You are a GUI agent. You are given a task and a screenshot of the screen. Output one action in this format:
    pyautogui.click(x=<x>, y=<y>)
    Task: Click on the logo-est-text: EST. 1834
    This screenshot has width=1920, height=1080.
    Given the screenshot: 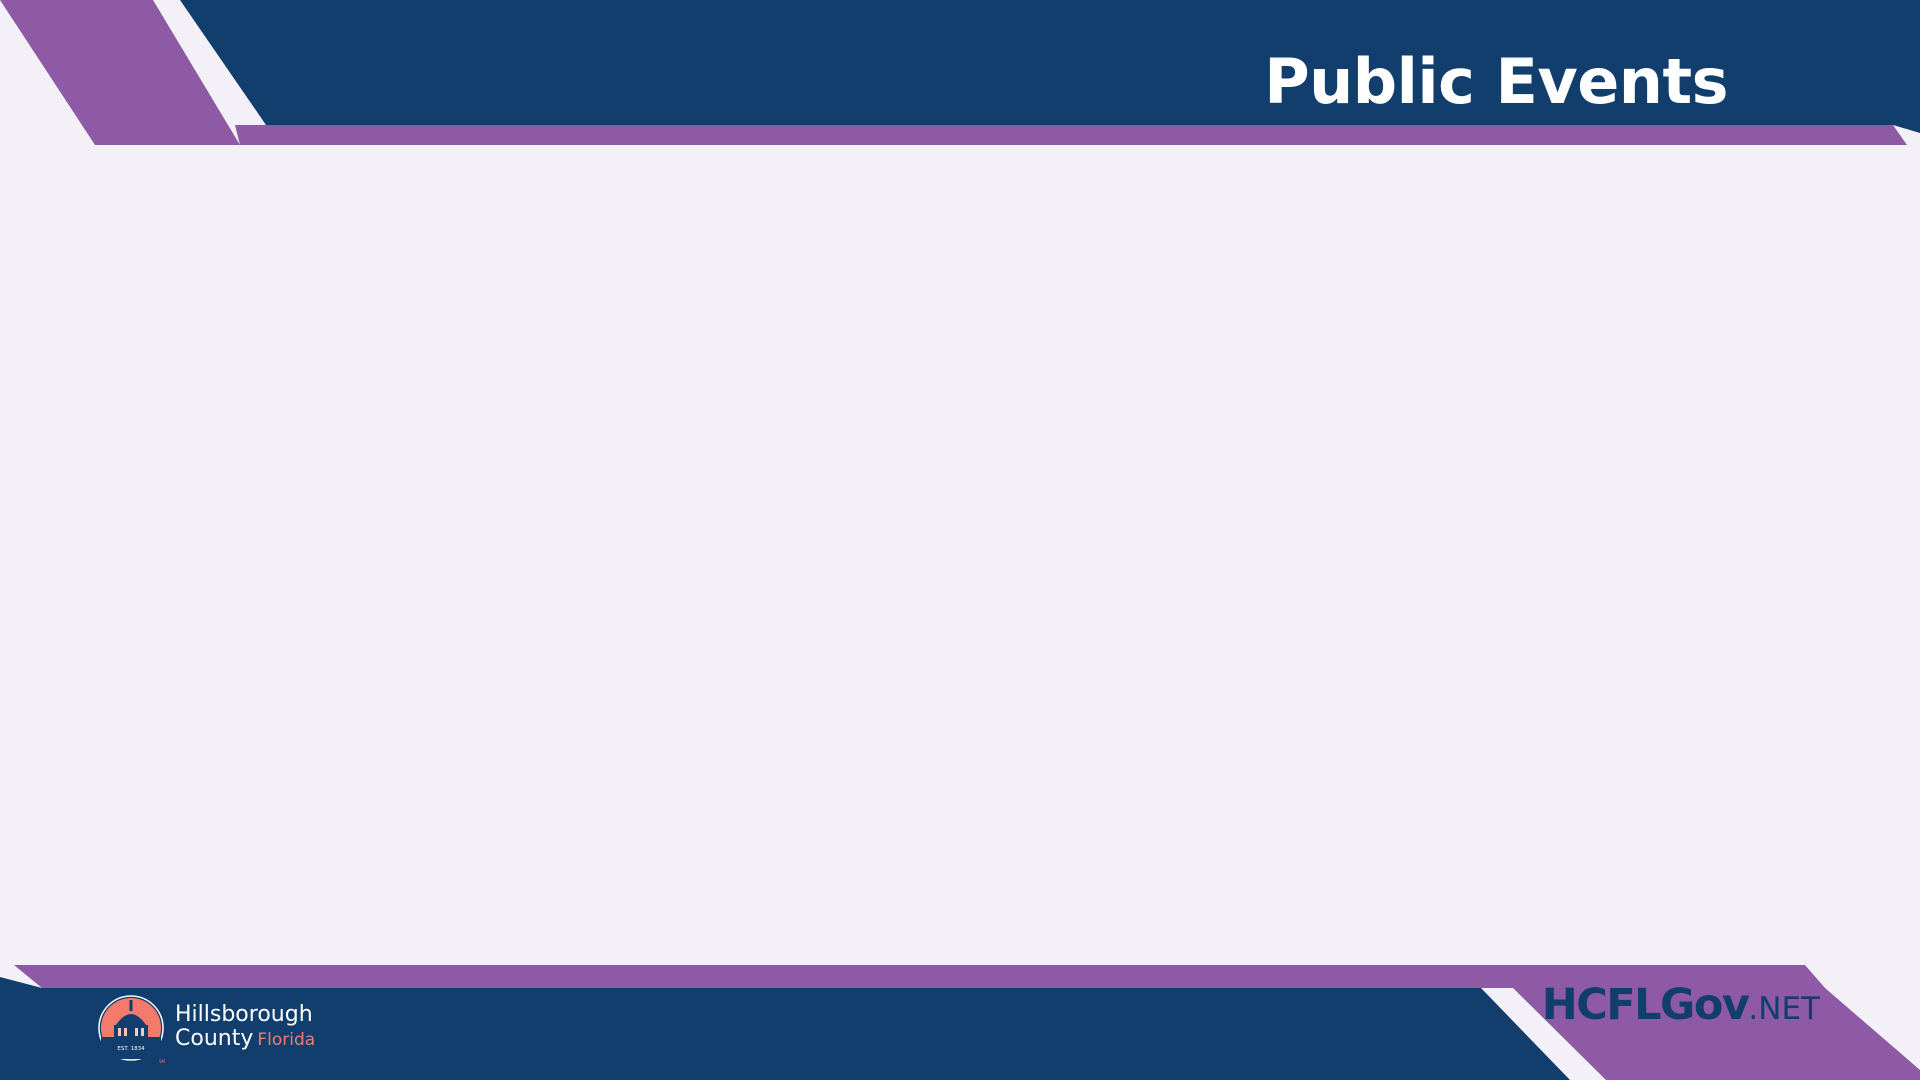 What is the action you would take?
    pyautogui.click(x=131, y=1049)
    